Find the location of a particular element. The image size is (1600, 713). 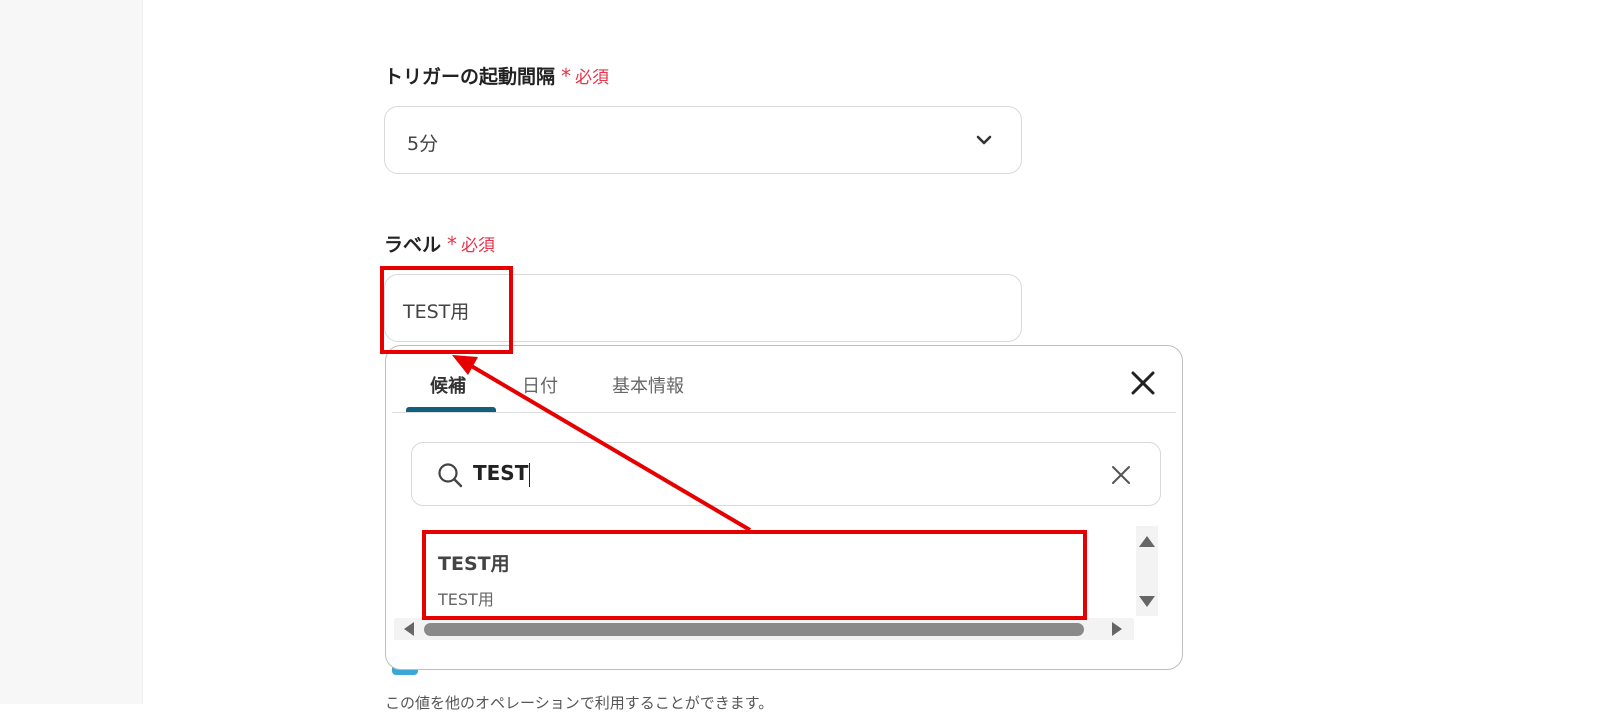

scrollbar-thumb is located at coordinates (754, 629).